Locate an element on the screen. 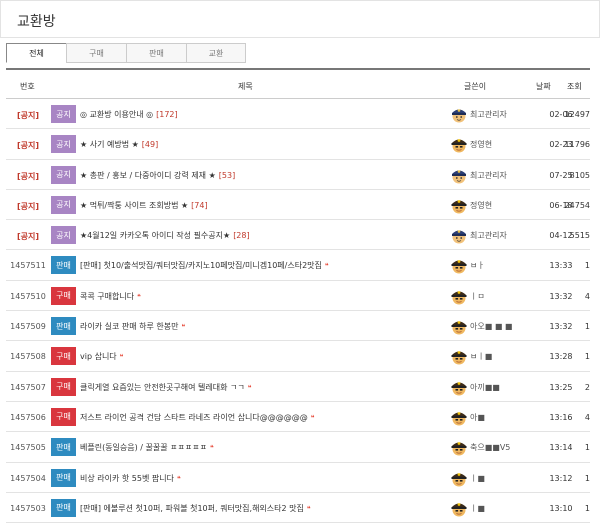 This screenshot has width=600, height=523. post-subject: ★ 총판 / 홍보 / 다중아이디 강력 제재 ★ is located at coordinates (148, 175).